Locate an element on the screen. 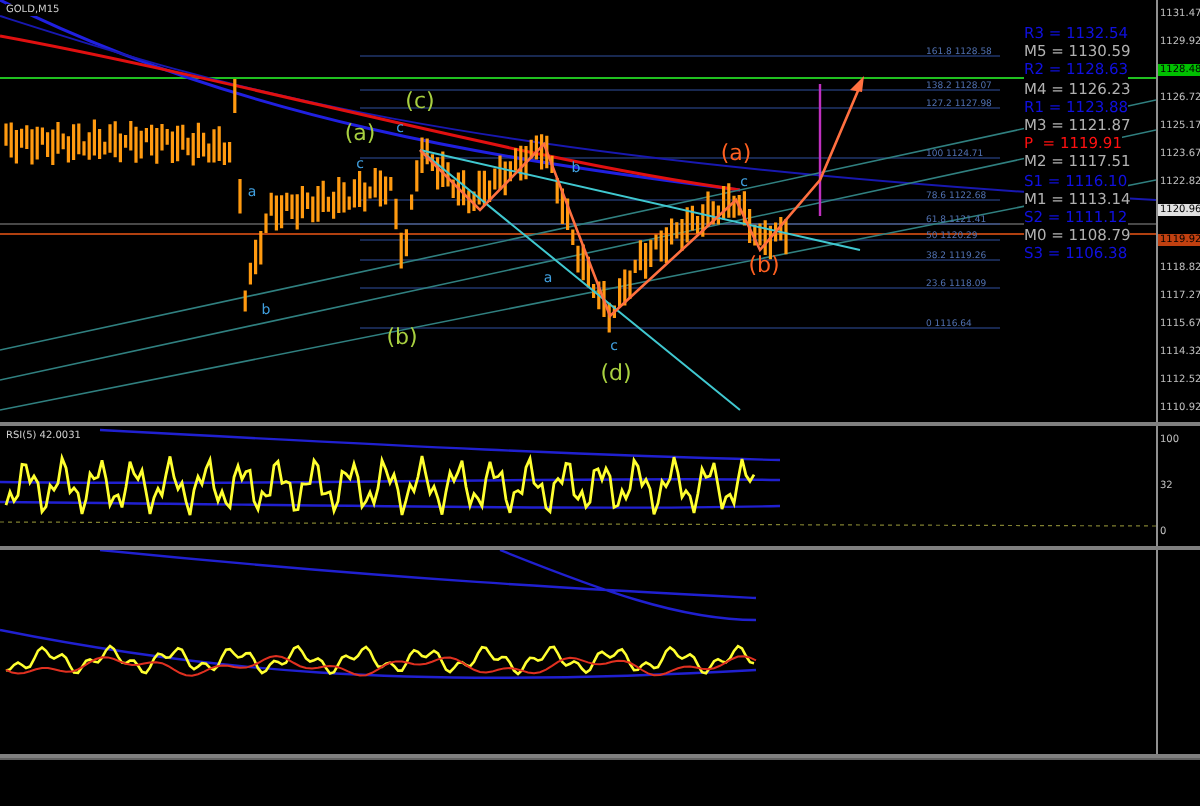  wave-label: (d) is located at coordinates (616, 373).